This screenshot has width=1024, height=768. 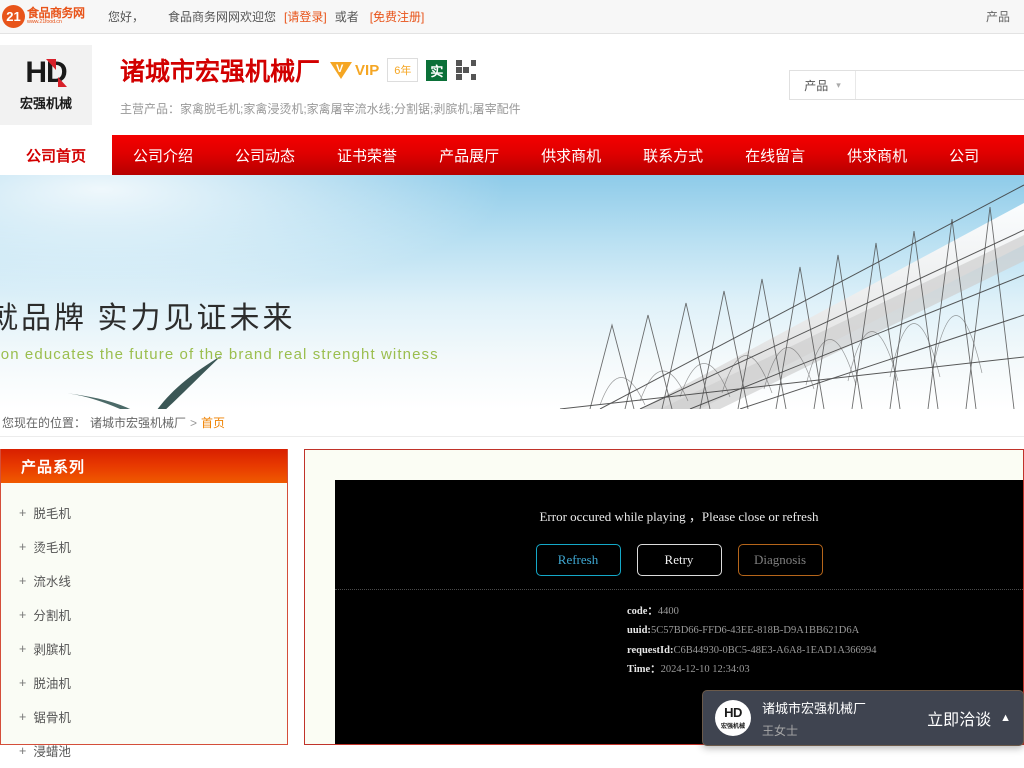 I want to click on logo-accent-triangle-bottom, so click(x=62, y=81).